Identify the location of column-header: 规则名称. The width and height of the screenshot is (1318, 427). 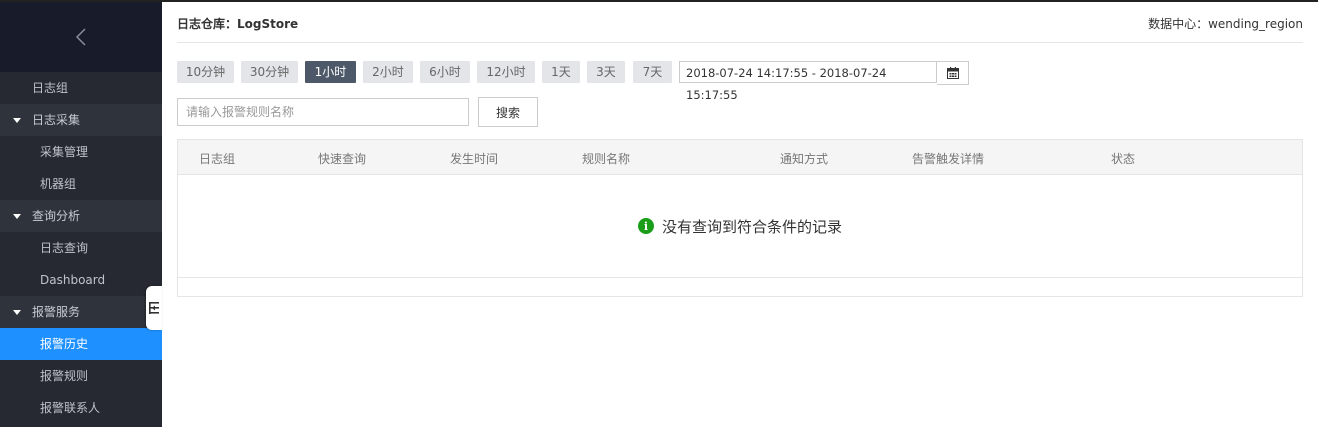
(606, 159).